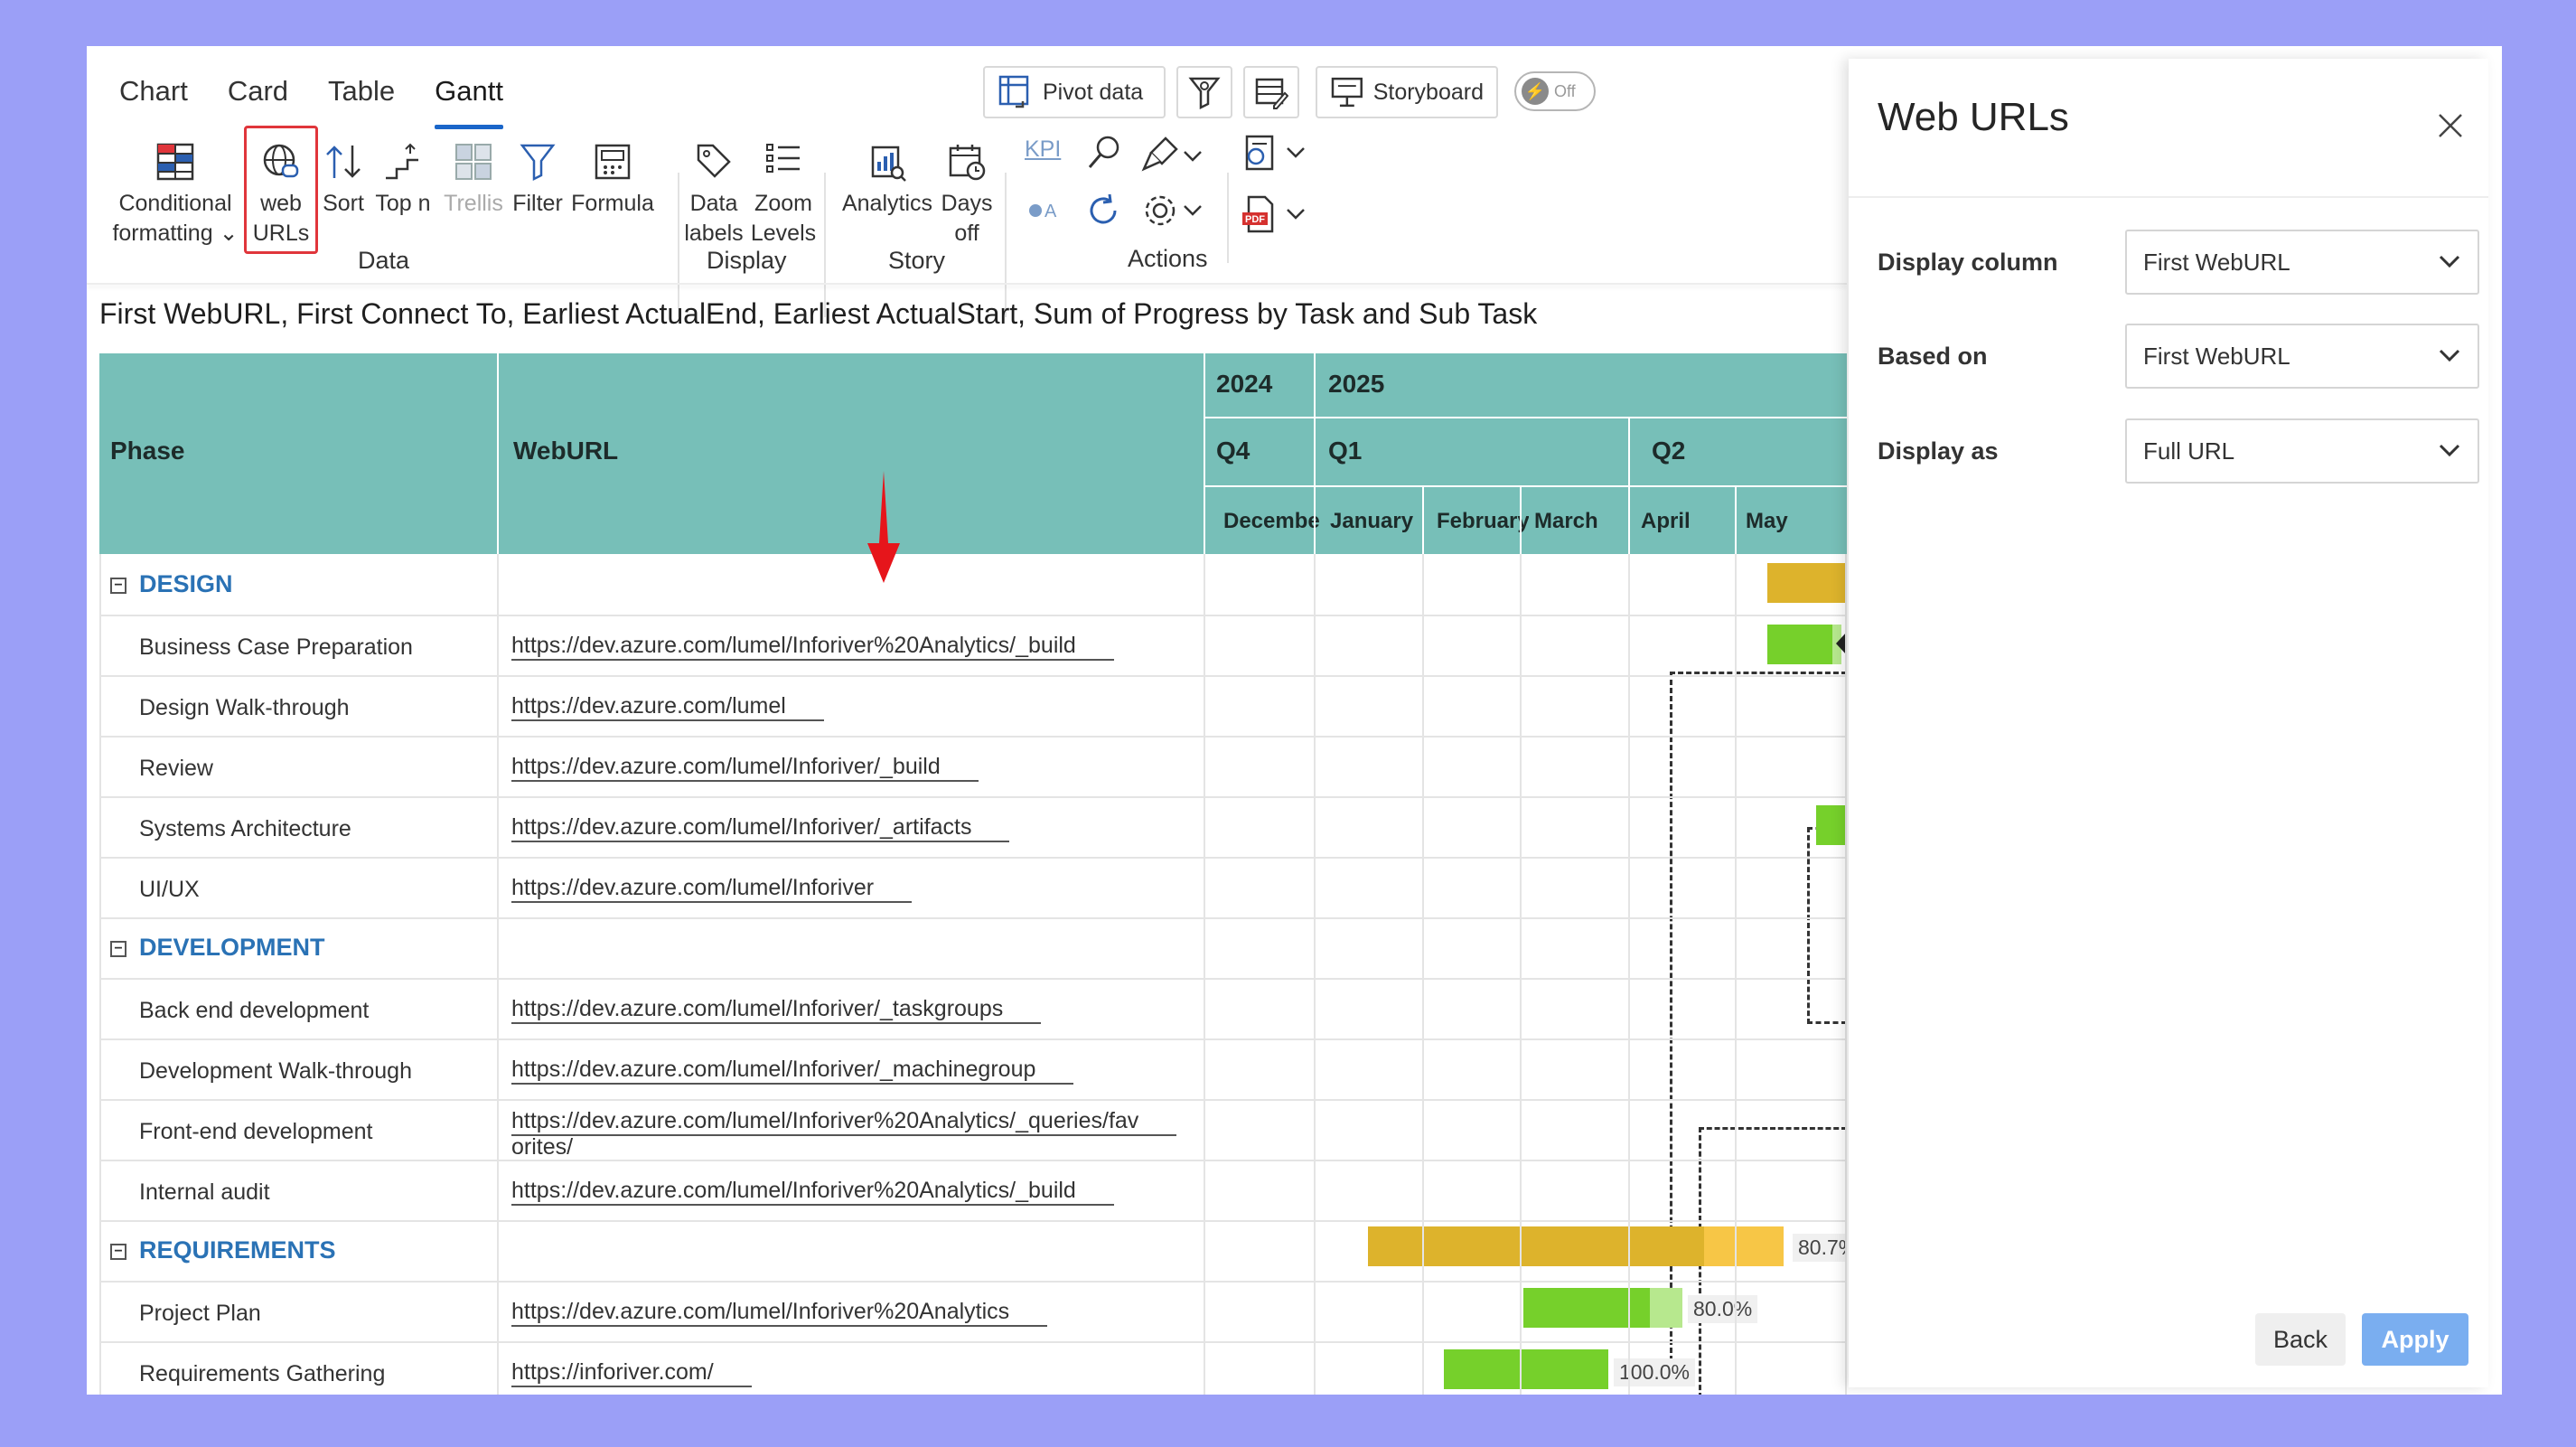  Describe the element at coordinates (1629, 974) in the screenshot. I see `column-divider` at that location.